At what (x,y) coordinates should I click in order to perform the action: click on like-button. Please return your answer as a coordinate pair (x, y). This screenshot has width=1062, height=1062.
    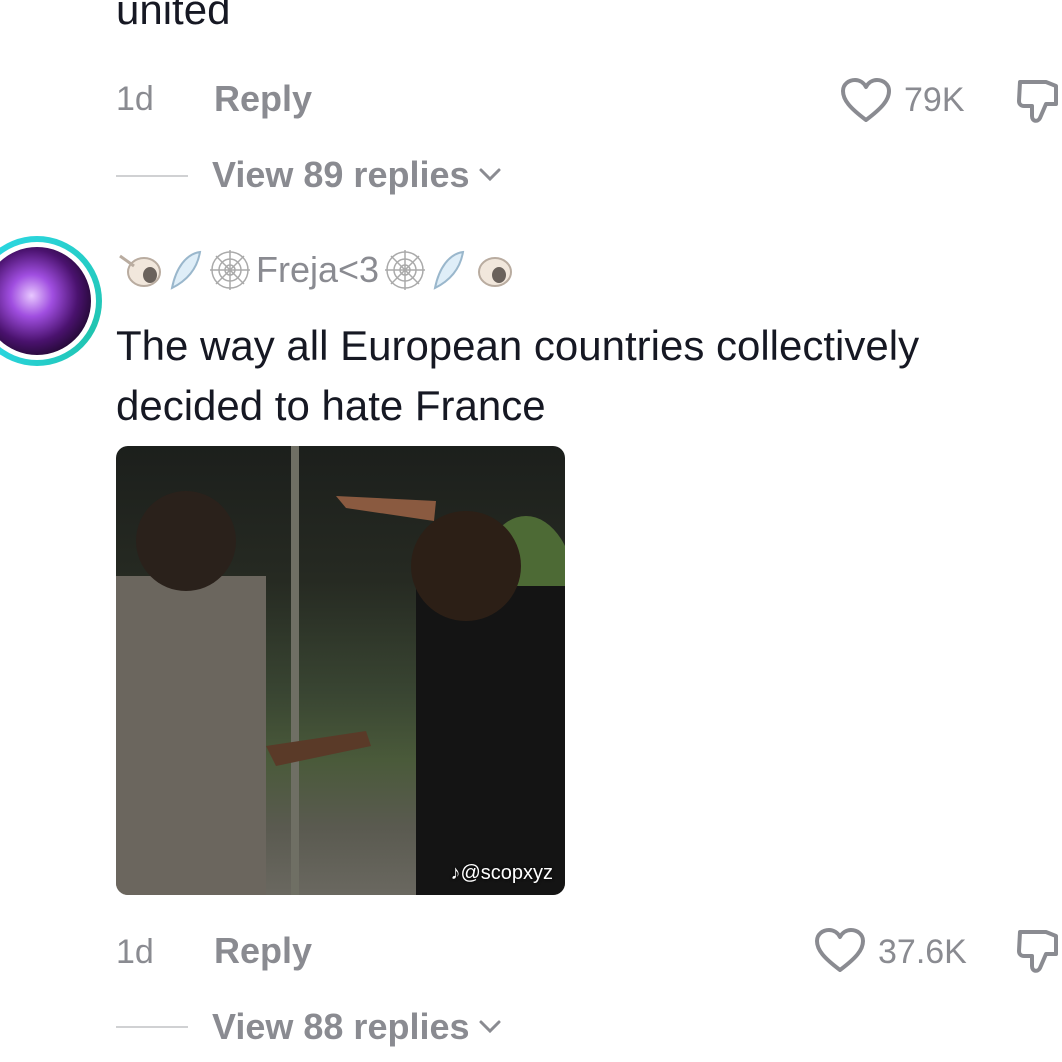
    Looking at the image, I should click on (840, 953).